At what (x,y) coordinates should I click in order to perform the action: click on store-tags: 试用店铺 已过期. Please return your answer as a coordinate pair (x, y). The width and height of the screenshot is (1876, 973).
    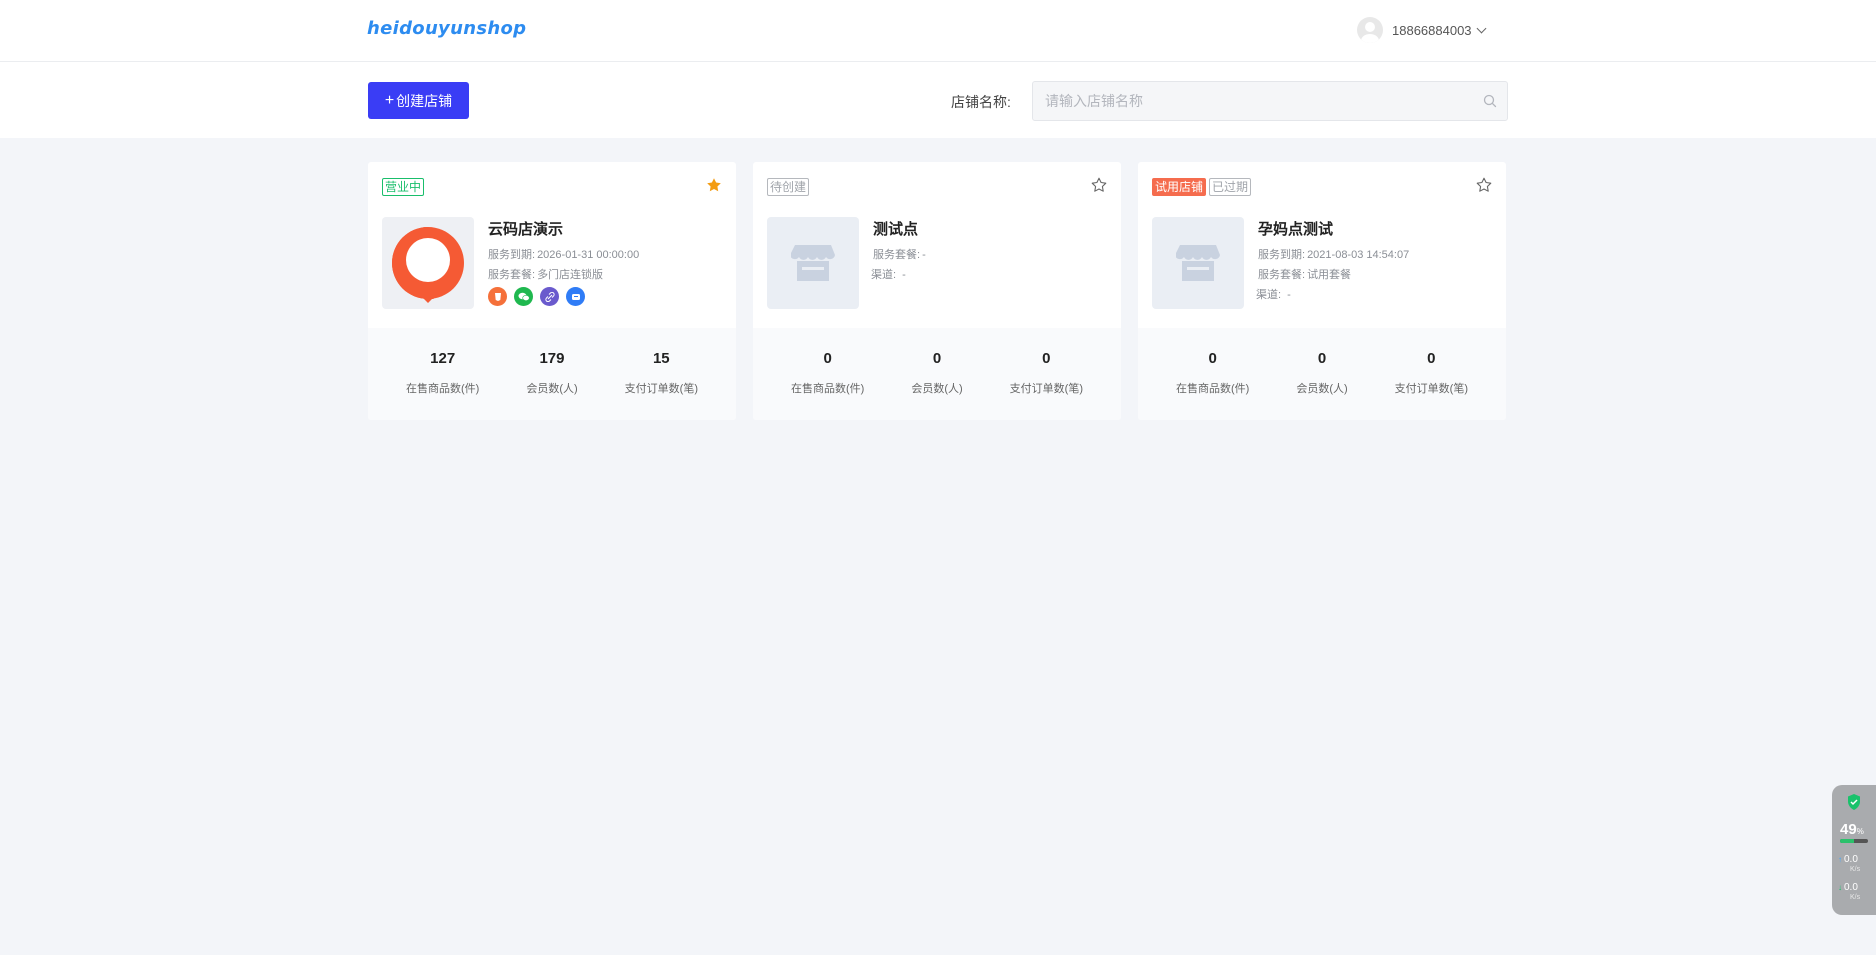
    Looking at the image, I should click on (1202, 187).